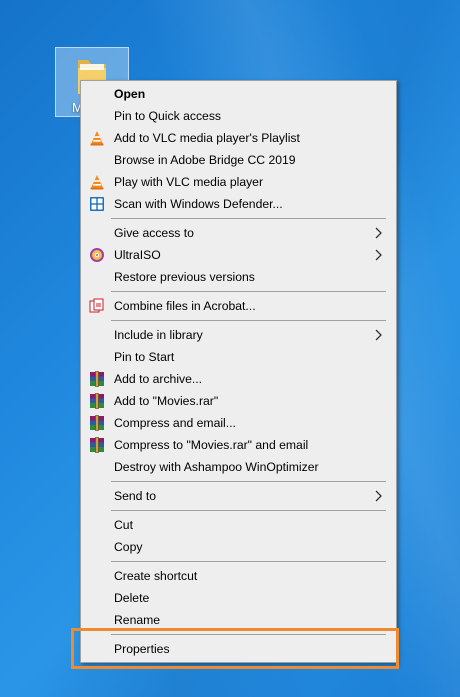  Describe the element at coordinates (238, 547) in the screenshot. I see `menu-item-copy: Copy` at that location.